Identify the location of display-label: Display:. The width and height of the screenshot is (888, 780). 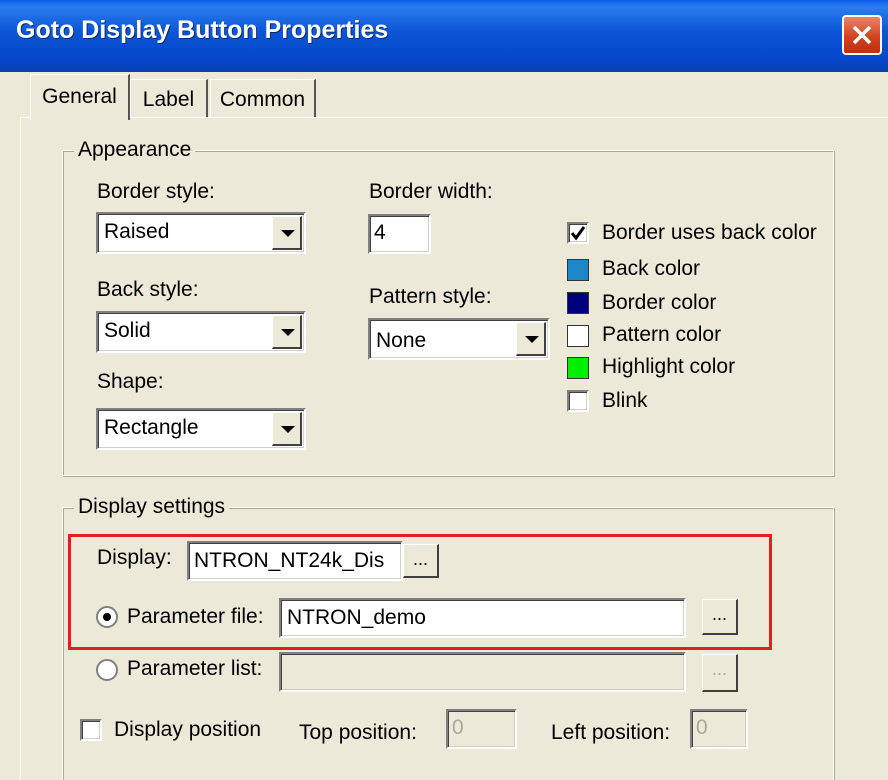
(134, 557).